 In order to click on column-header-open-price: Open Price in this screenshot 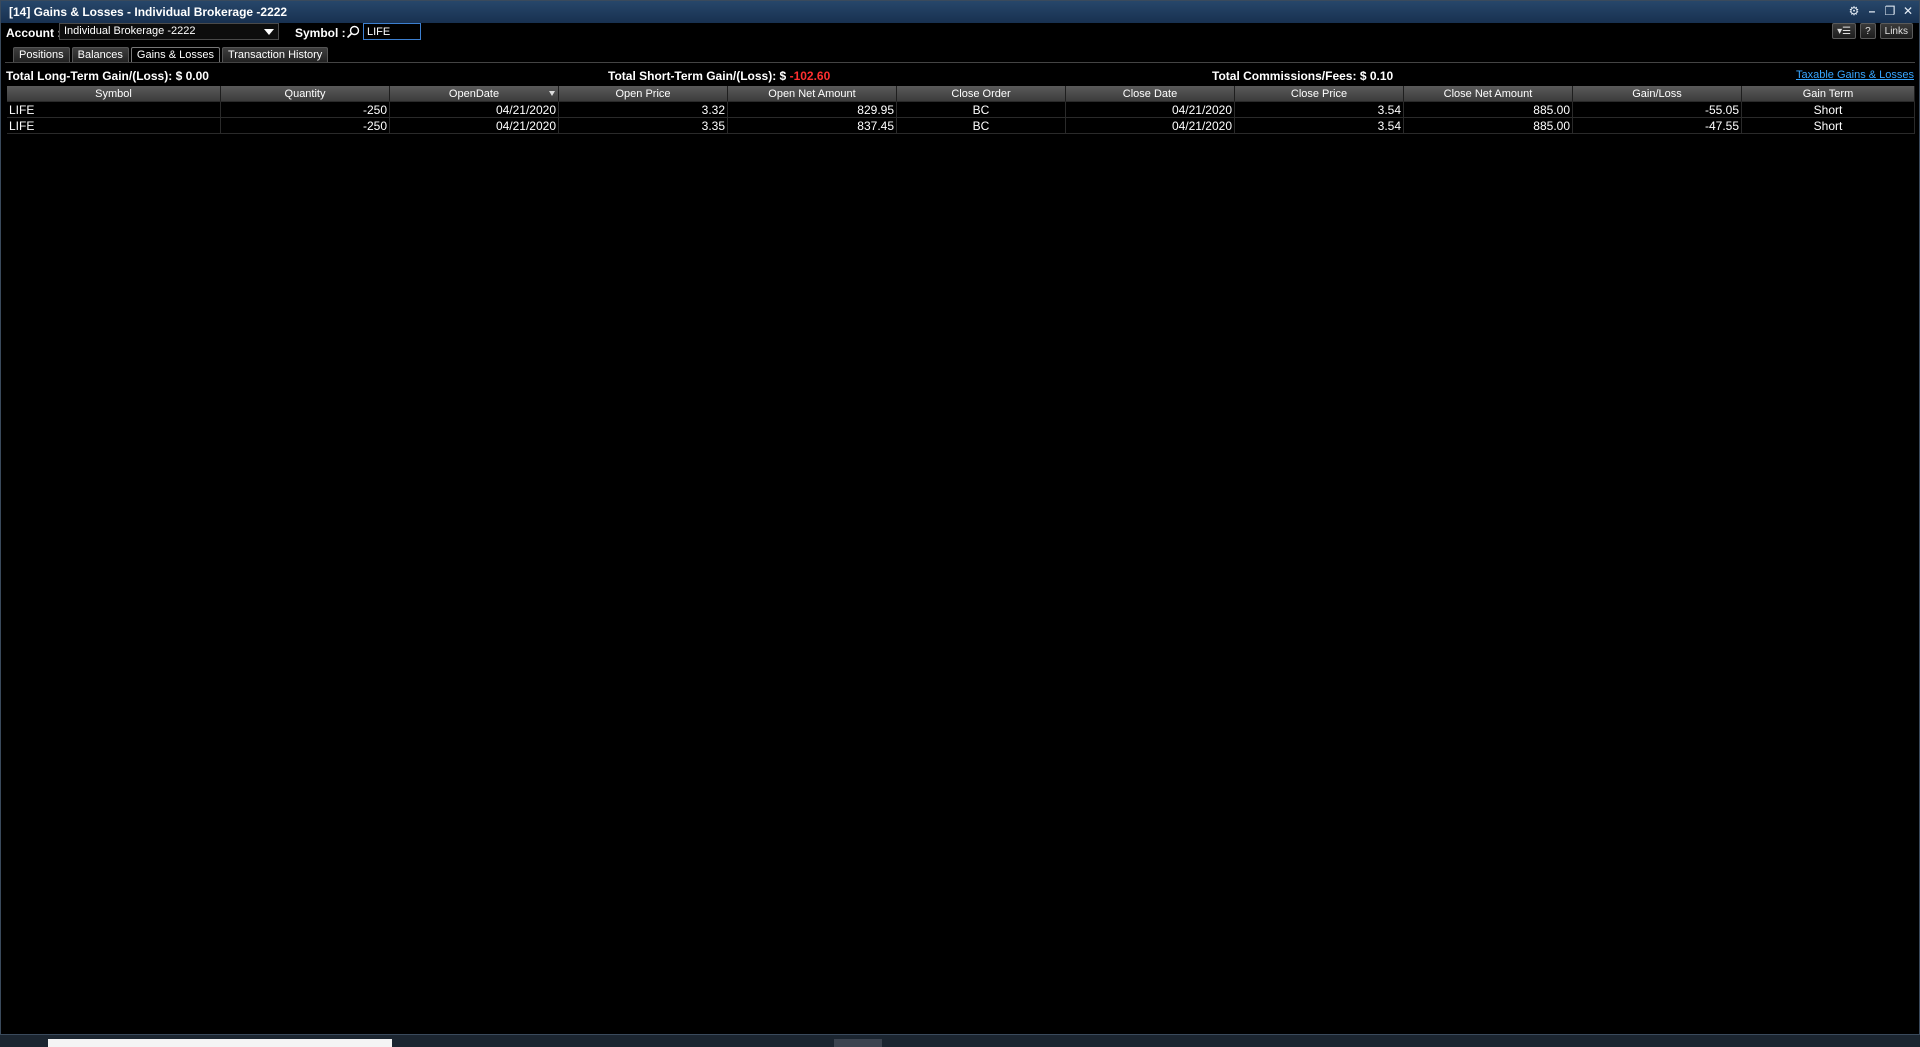, I will do `click(643, 94)`.